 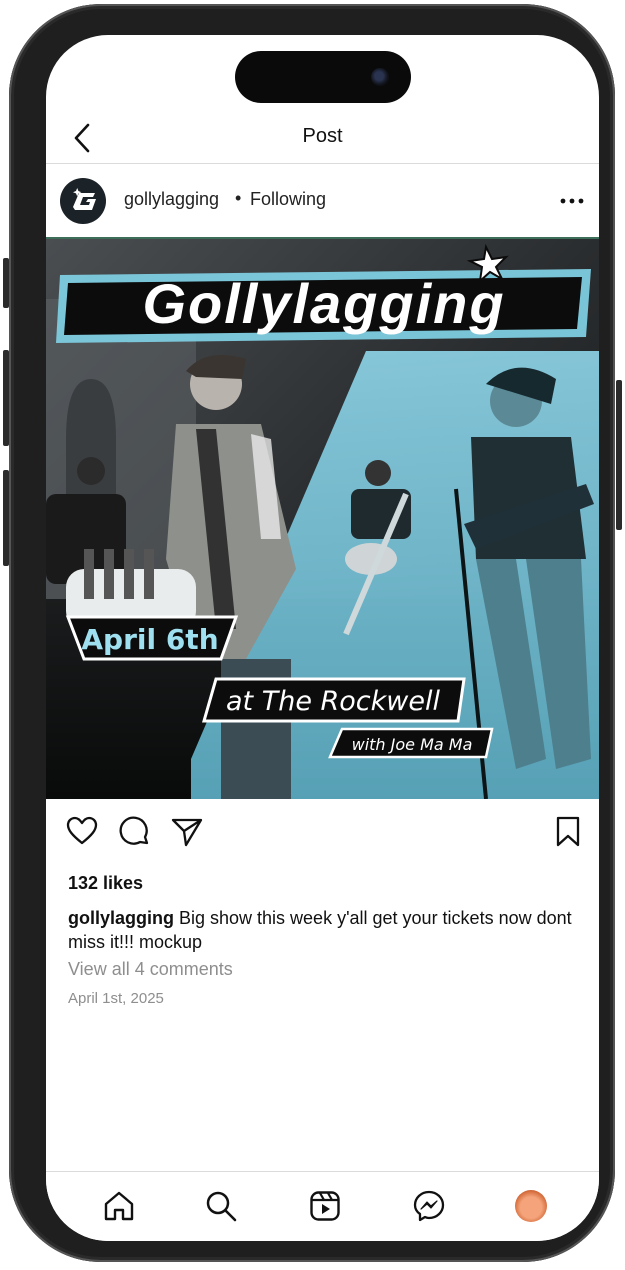 What do you see at coordinates (323, 77) in the screenshot?
I see `dynamic-island` at bounding box center [323, 77].